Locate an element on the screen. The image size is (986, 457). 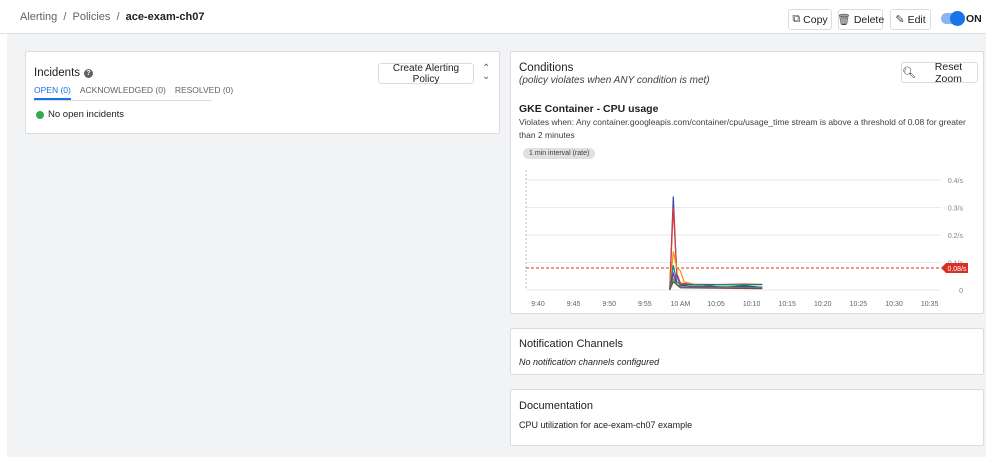
delete-button-label: Delete is located at coordinates (869, 19).